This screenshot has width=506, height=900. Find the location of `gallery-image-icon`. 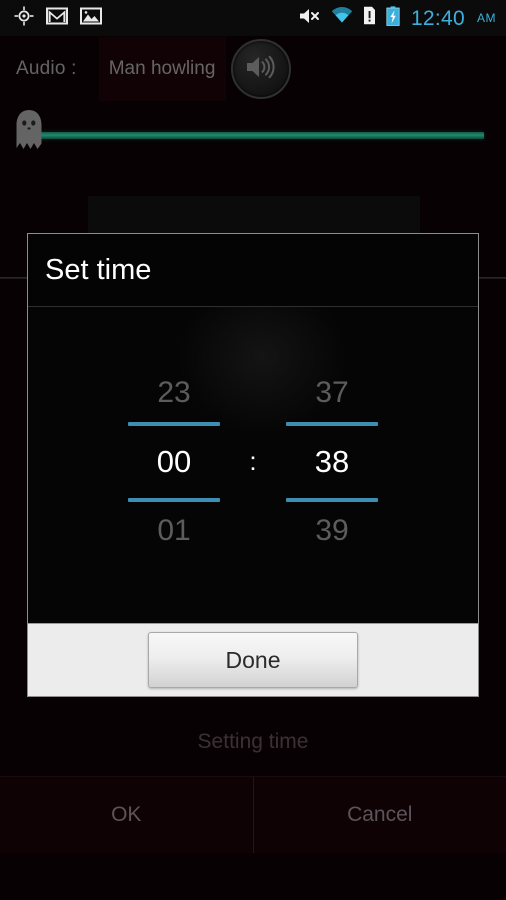

gallery-image-icon is located at coordinates (91, 18).